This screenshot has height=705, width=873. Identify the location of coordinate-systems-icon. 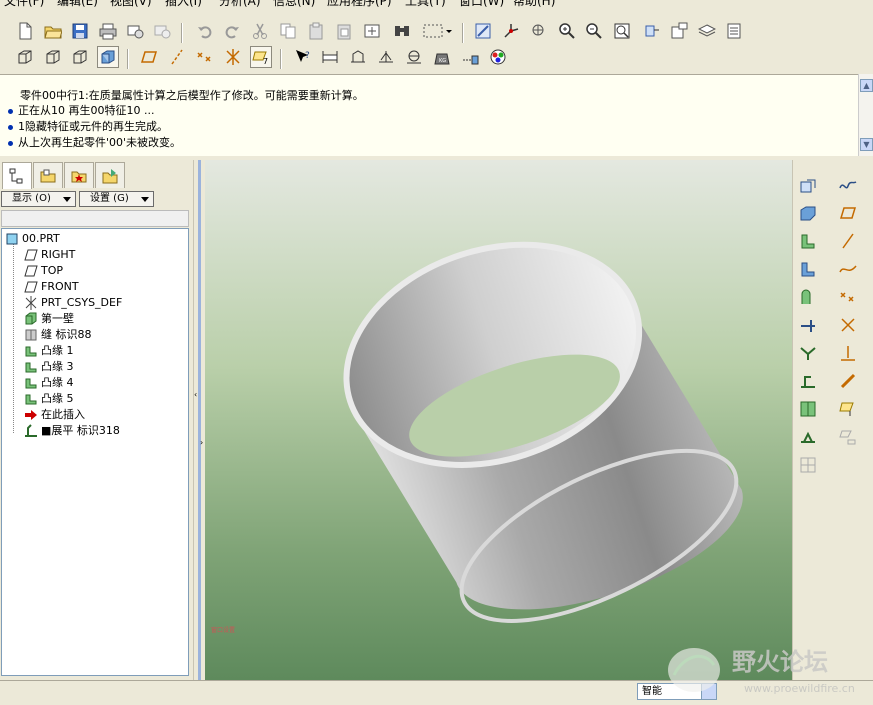
(233, 57).